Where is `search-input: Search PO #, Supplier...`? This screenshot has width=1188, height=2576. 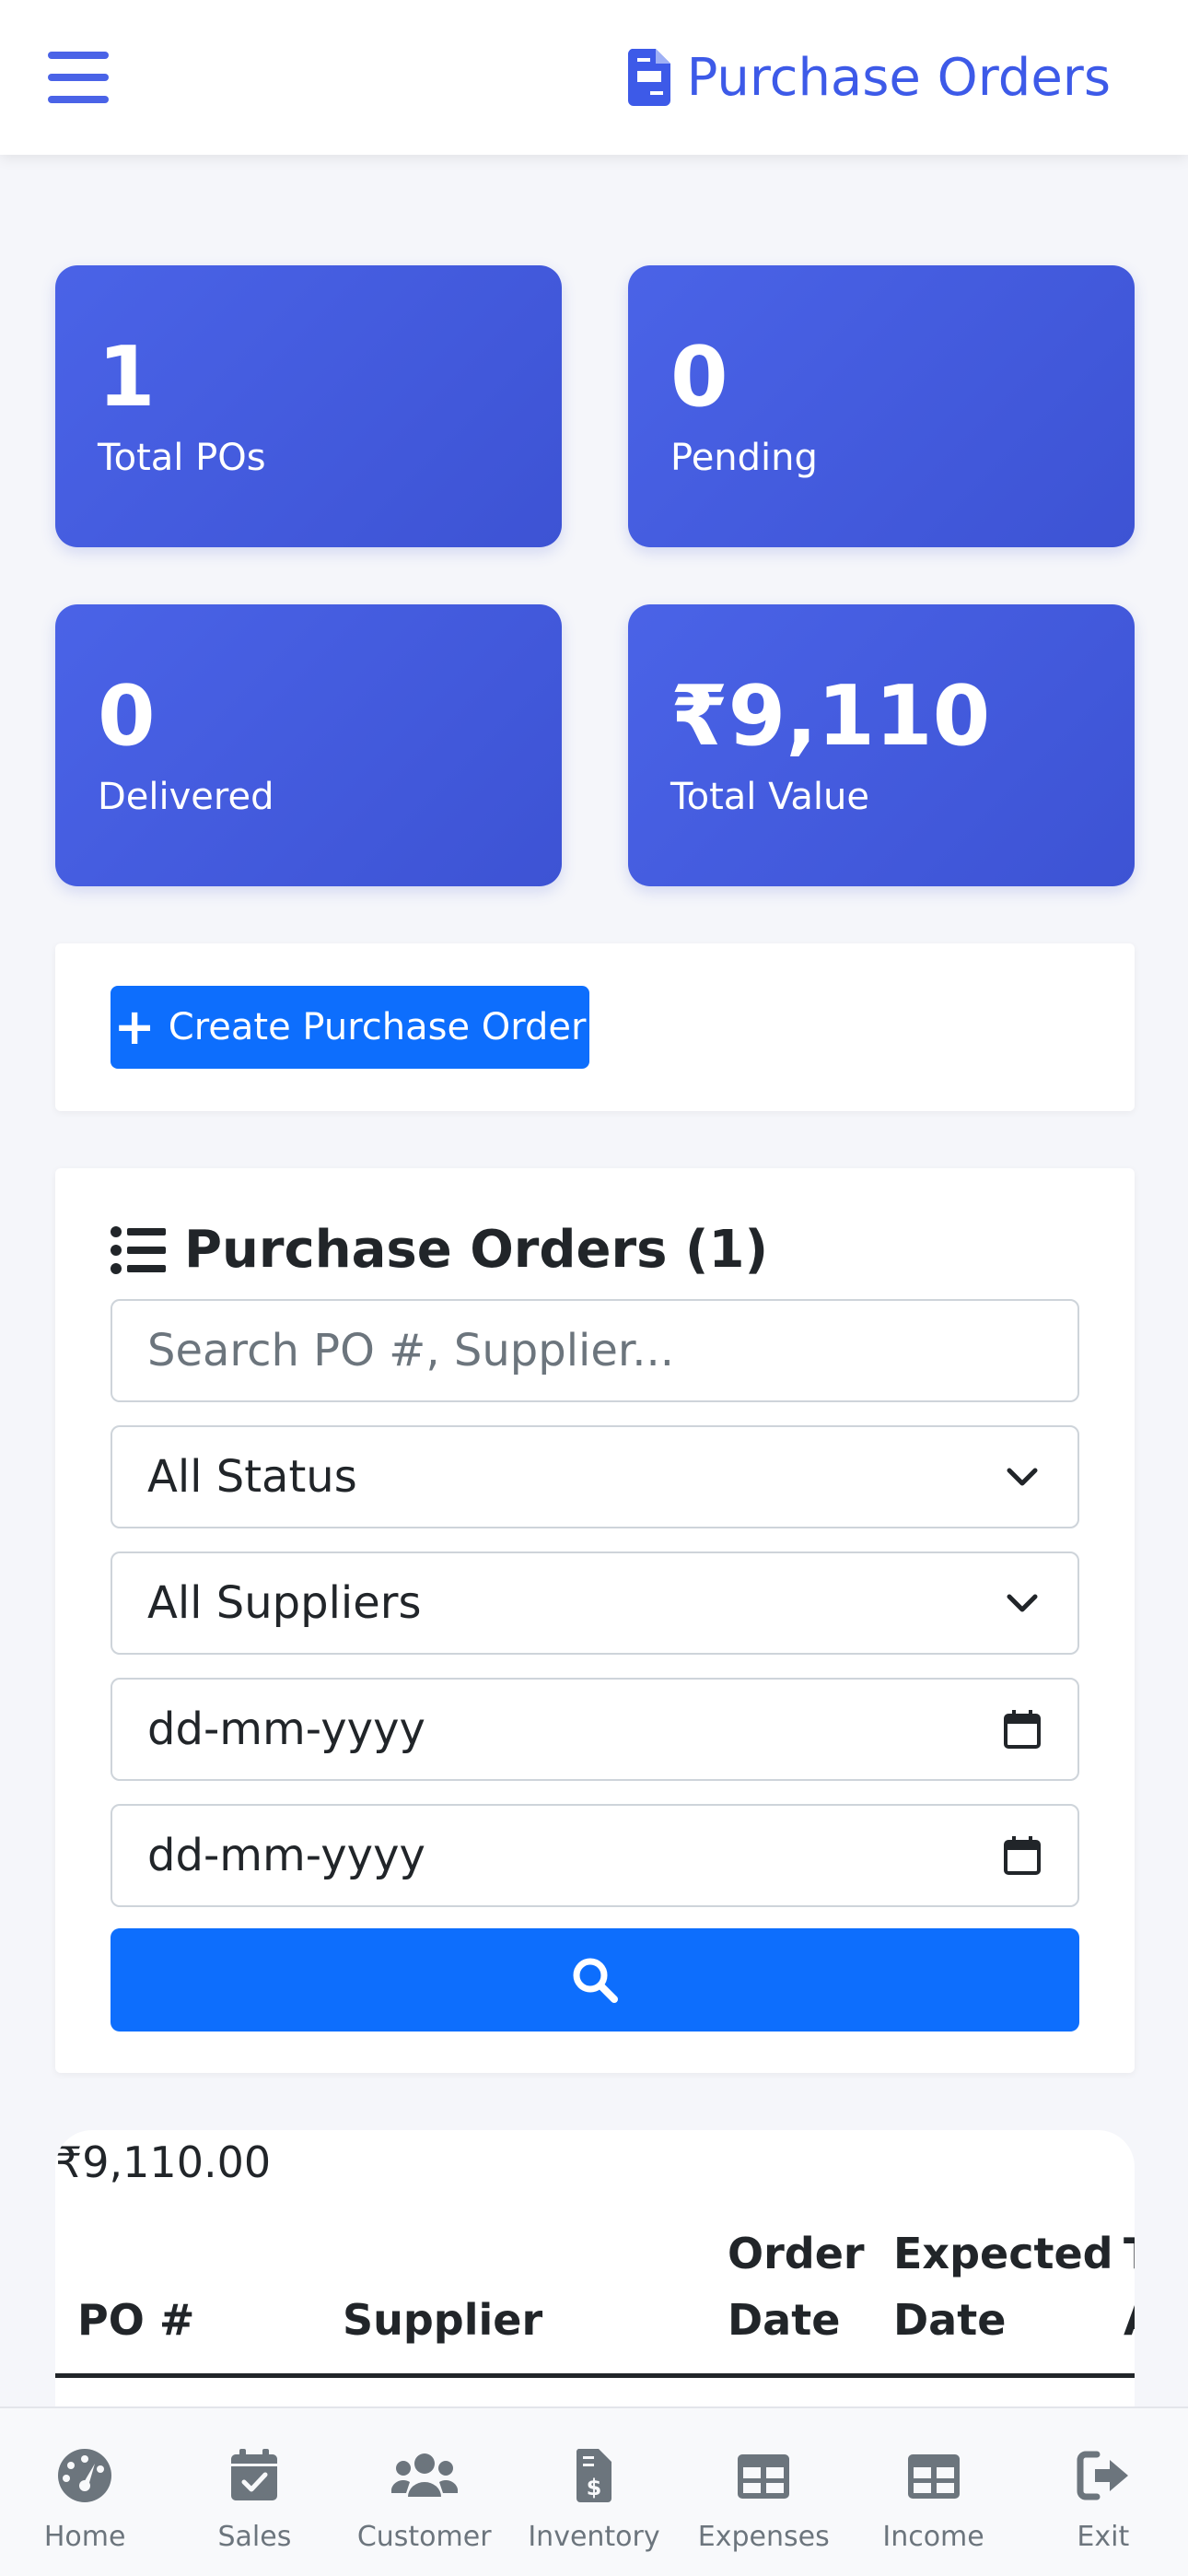 search-input: Search PO #, Supplier... is located at coordinates (595, 1350).